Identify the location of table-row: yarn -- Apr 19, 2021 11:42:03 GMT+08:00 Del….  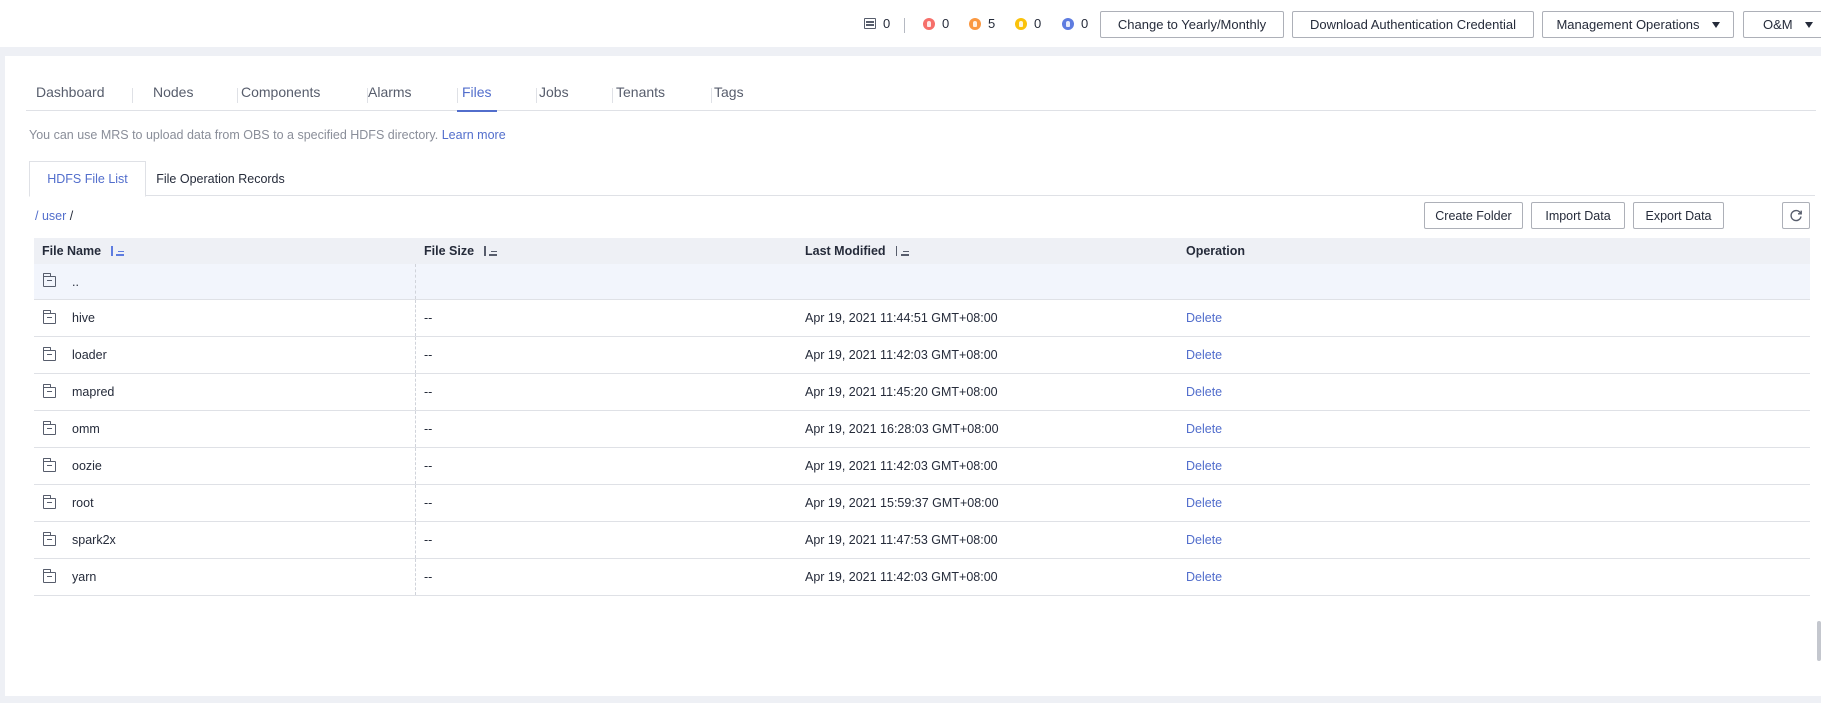
(922, 577).